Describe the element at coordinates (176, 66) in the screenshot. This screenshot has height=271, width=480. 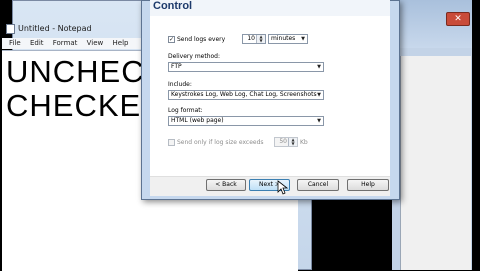
I see `delivery-method-value: FTP` at that location.